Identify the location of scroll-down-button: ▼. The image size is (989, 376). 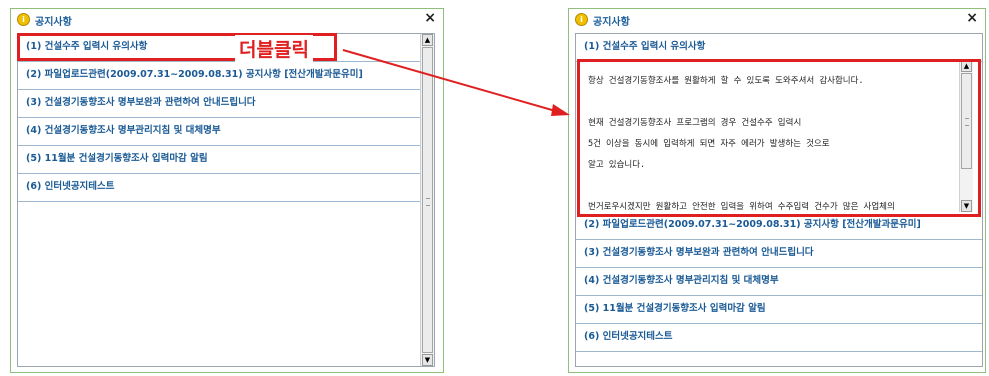
(427, 360).